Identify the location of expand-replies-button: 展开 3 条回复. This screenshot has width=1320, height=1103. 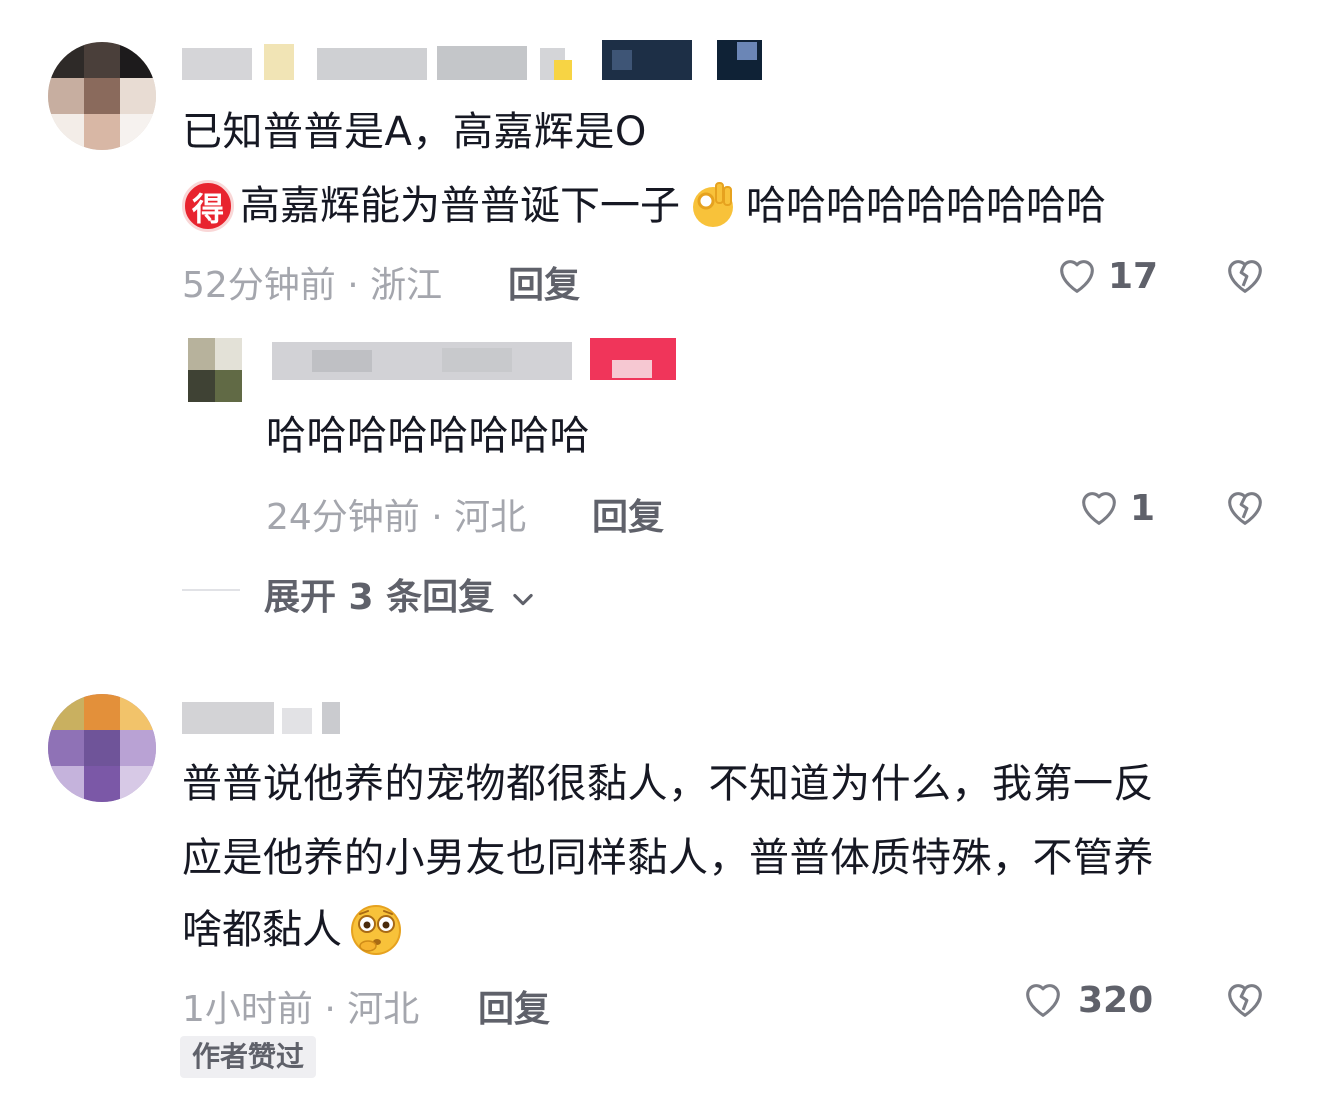
(400, 594).